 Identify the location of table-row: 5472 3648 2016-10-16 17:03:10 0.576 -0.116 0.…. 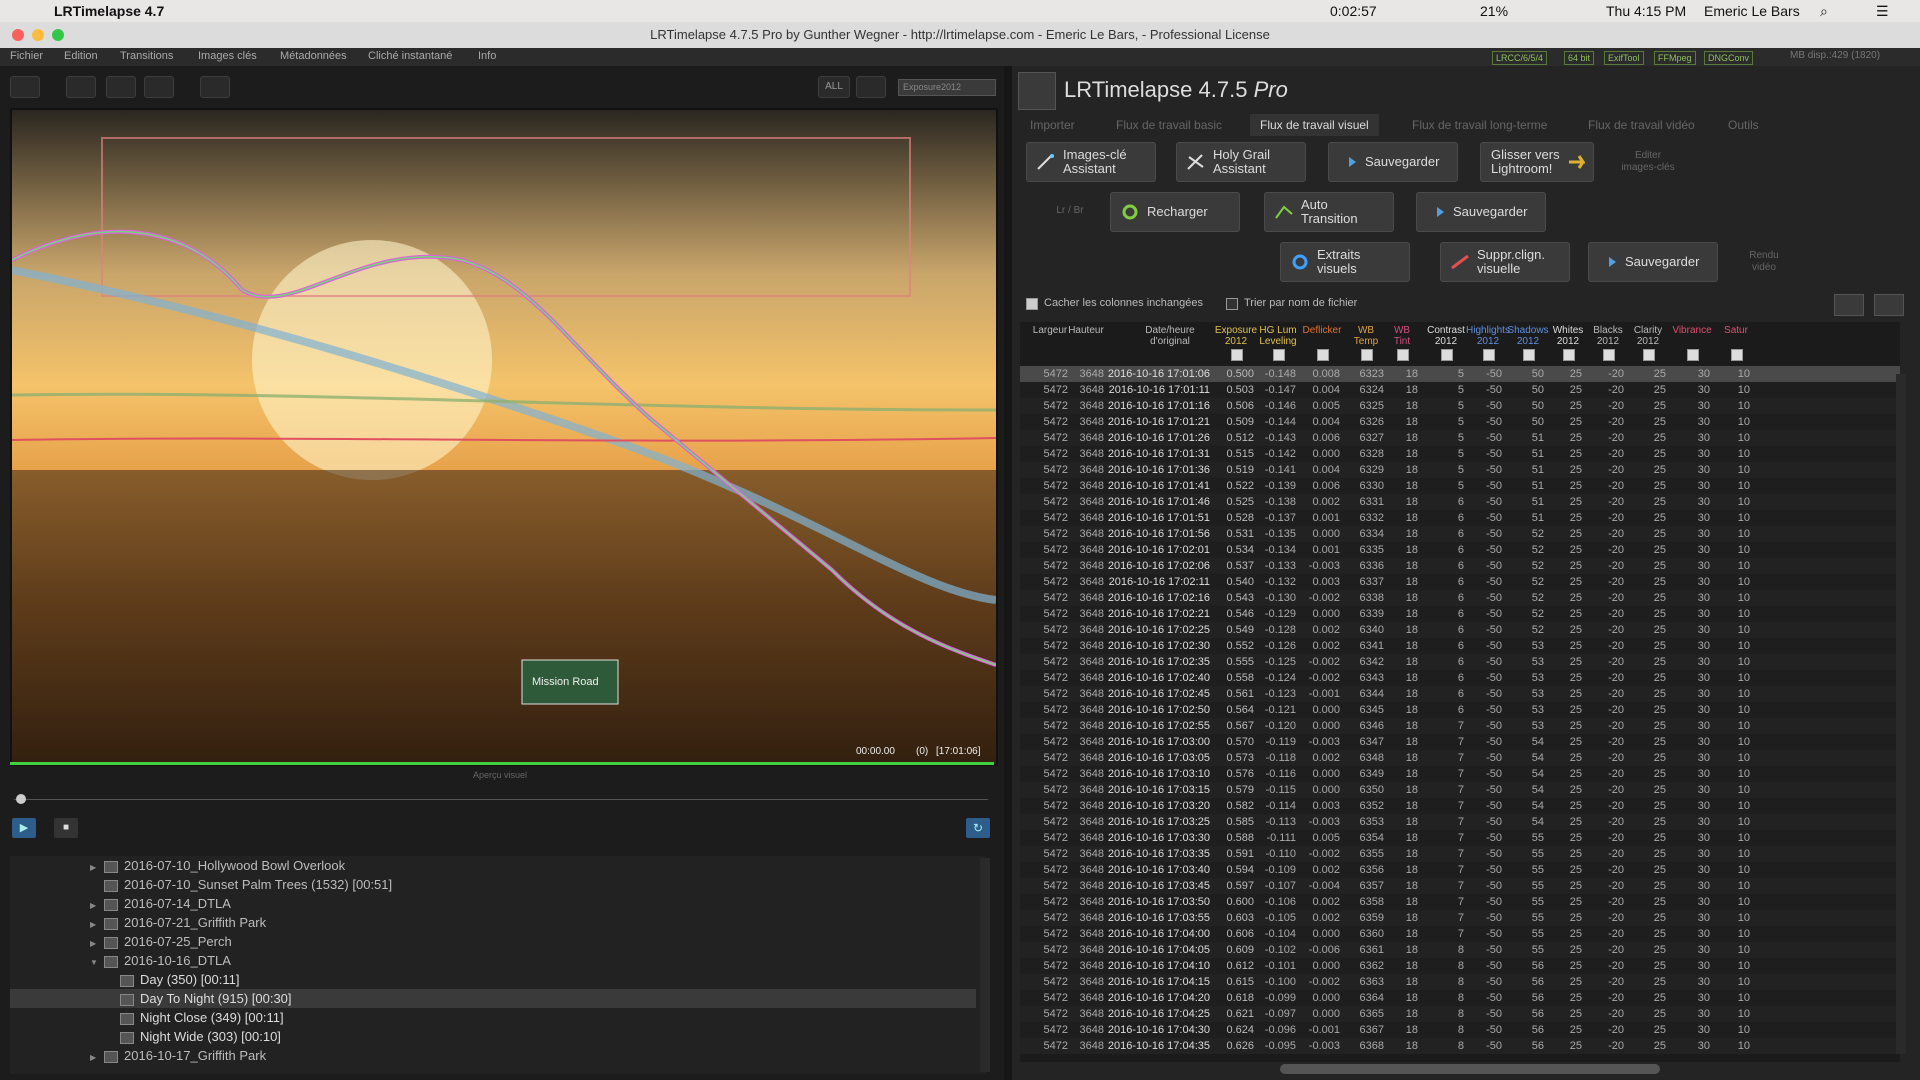
(1460, 774).